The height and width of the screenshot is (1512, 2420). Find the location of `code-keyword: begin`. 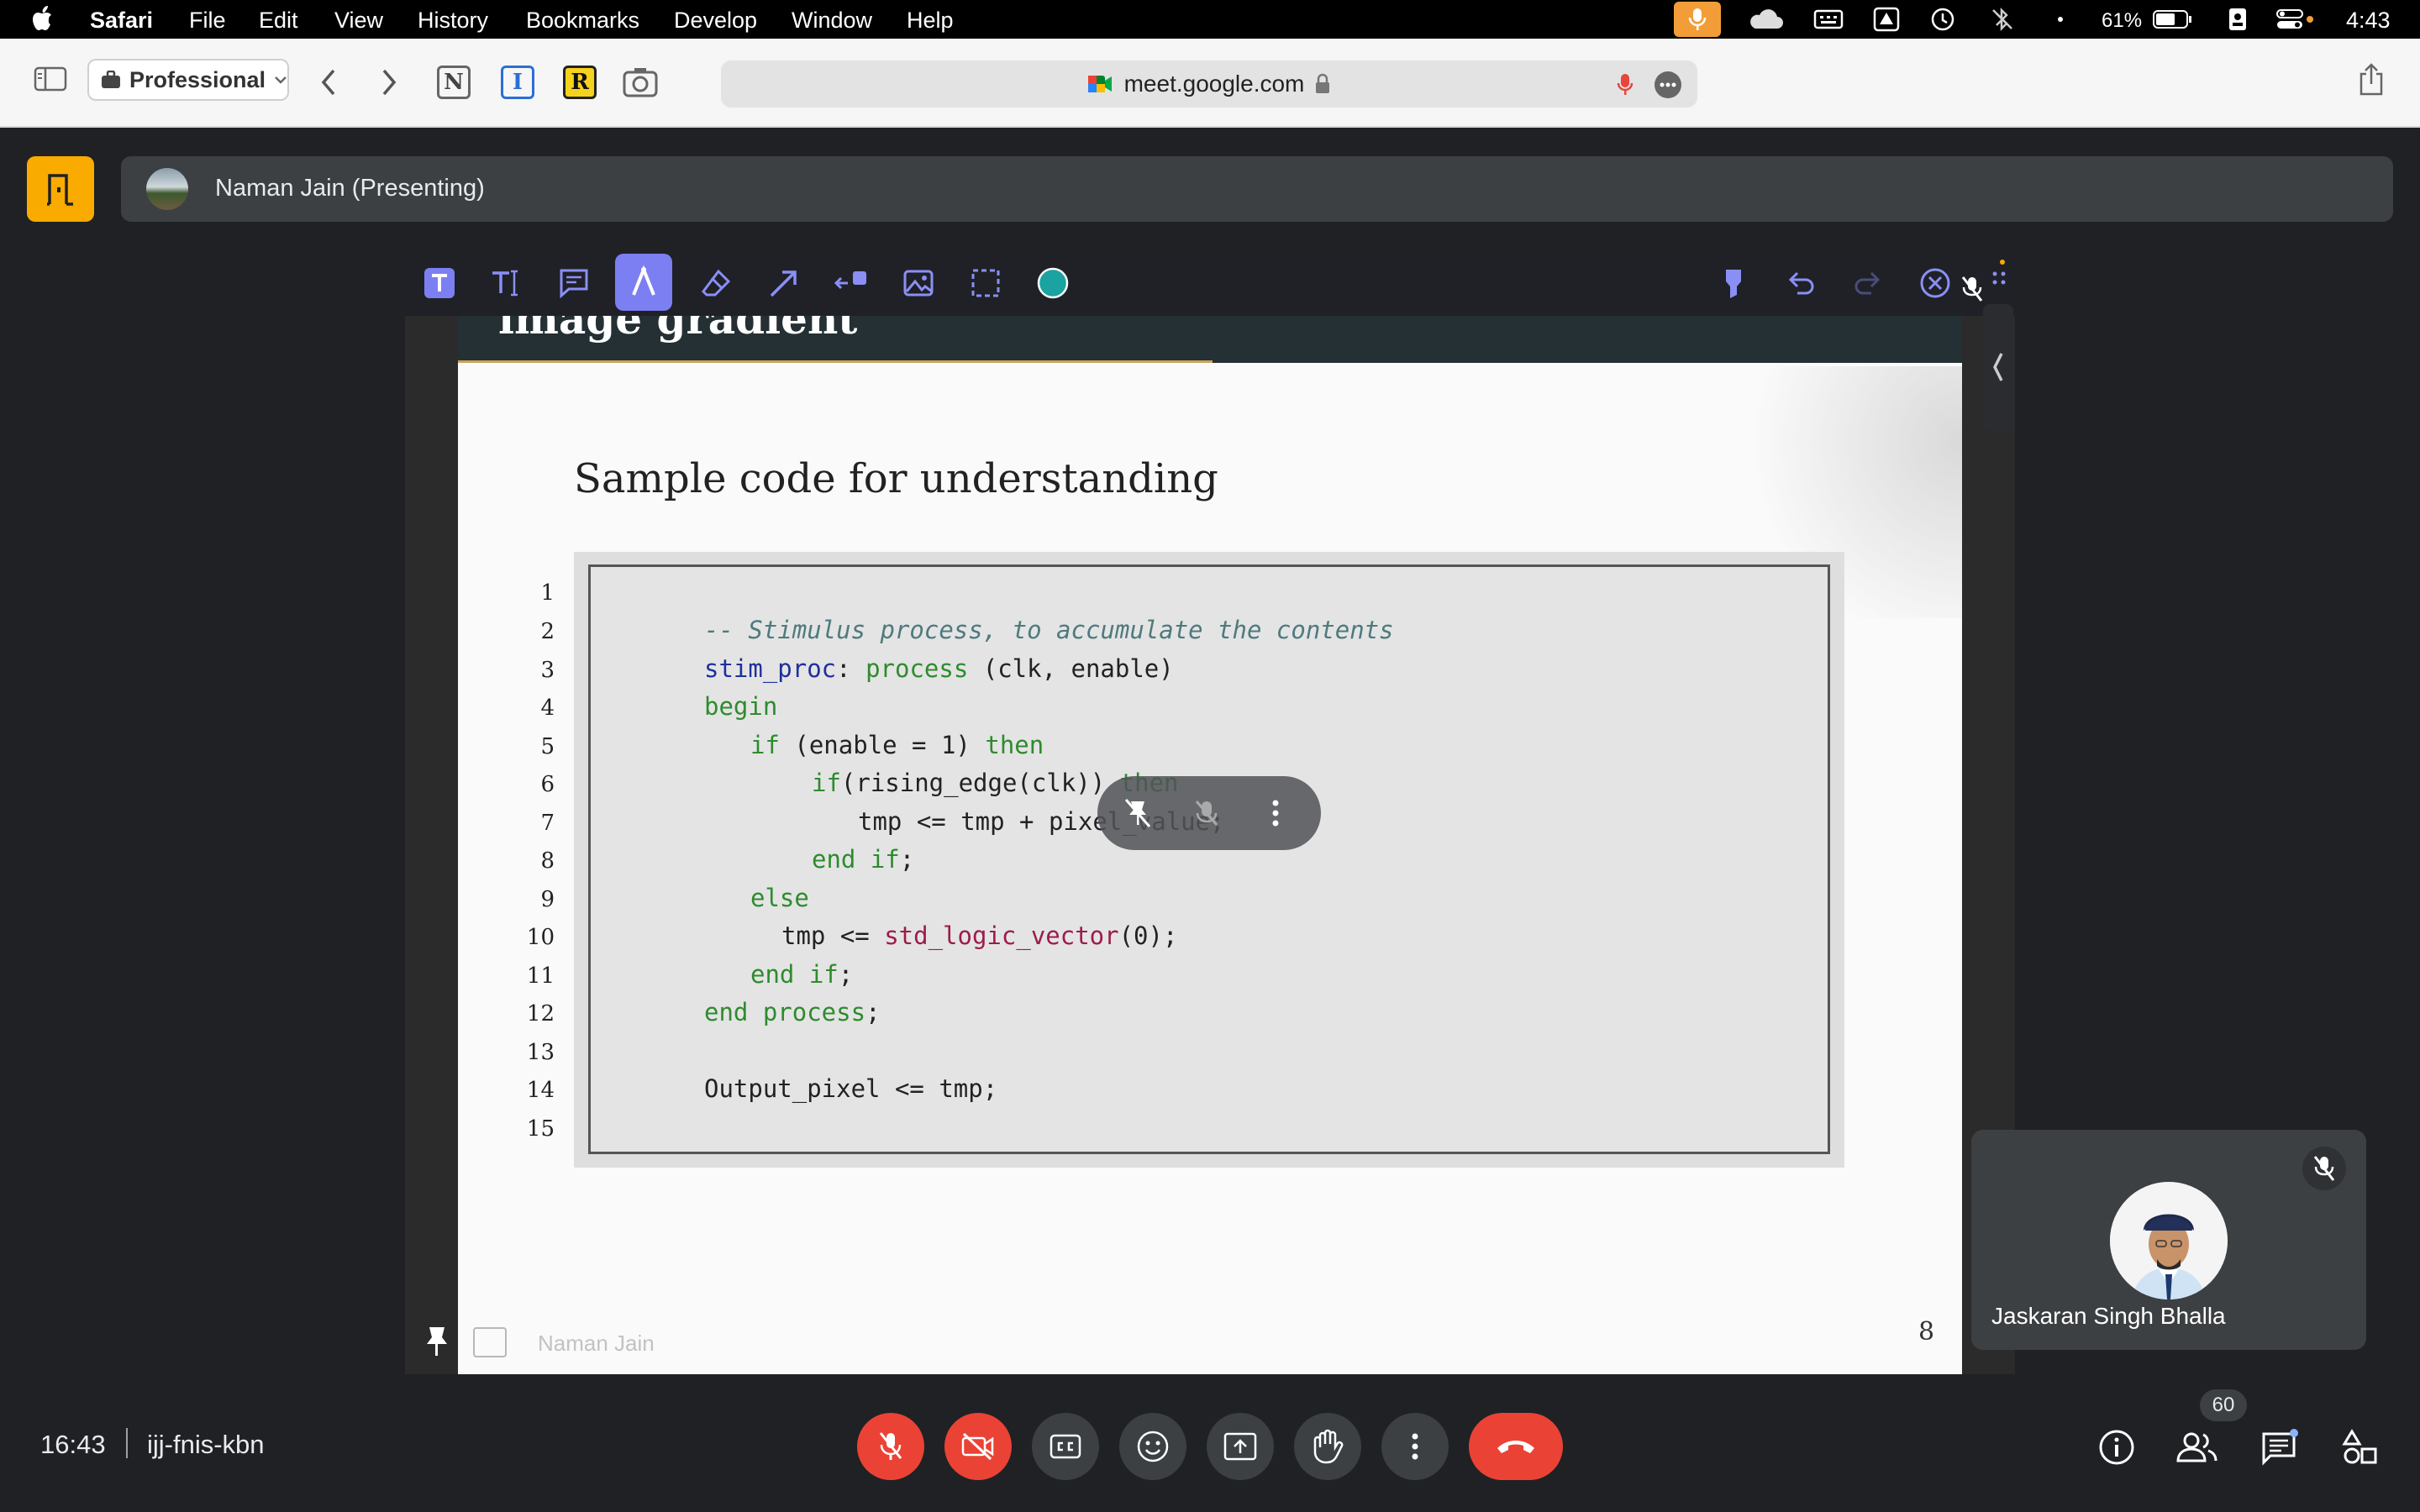

code-keyword: begin is located at coordinates (741, 706).